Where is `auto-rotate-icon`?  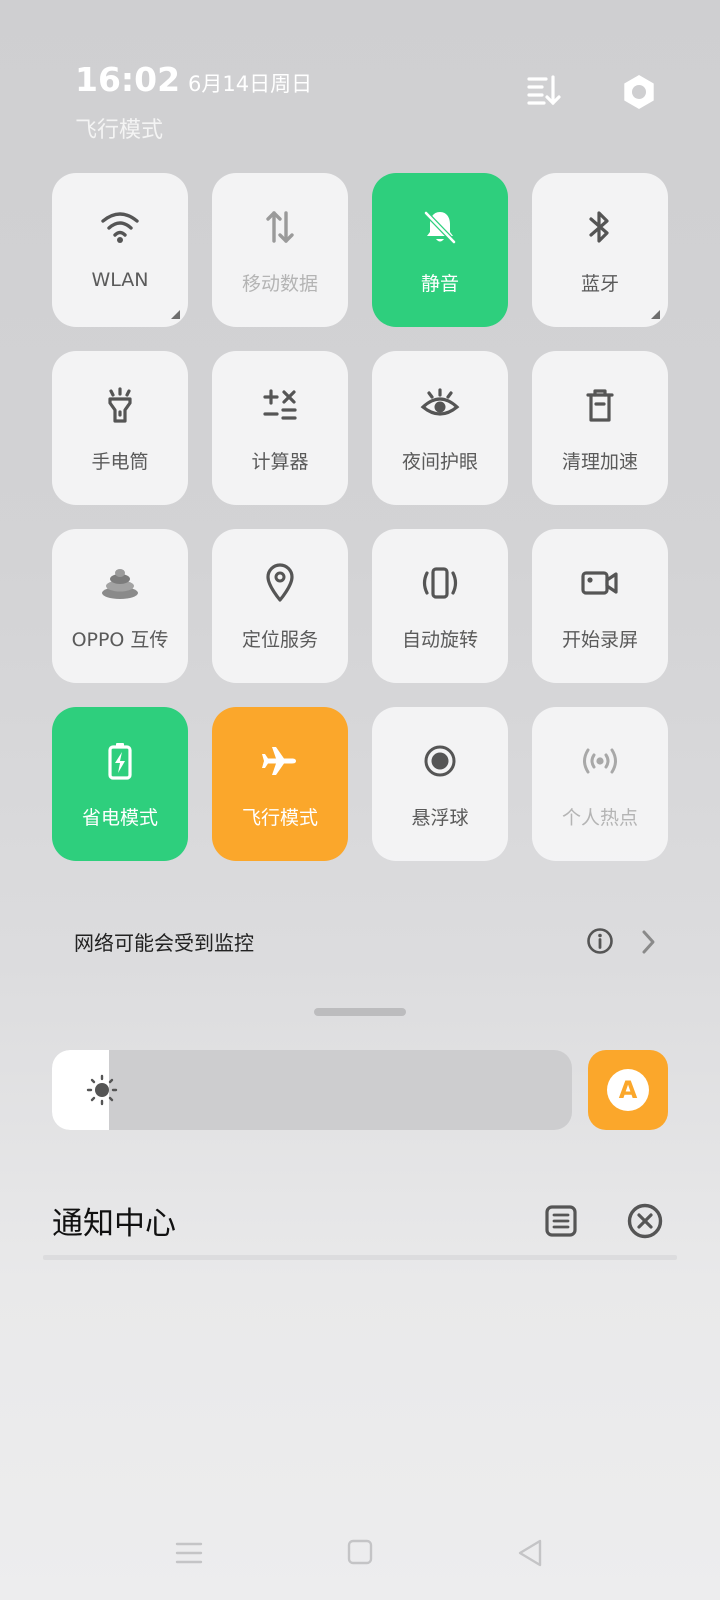 auto-rotate-icon is located at coordinates (440, 583).